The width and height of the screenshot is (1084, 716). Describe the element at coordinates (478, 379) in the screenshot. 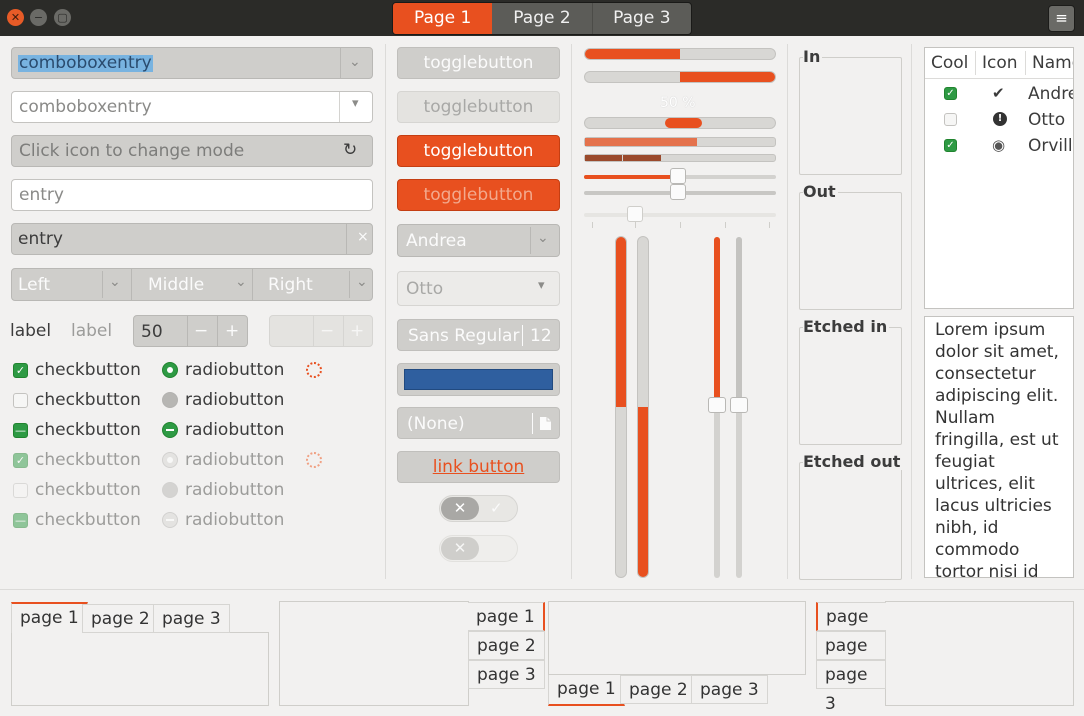

I see `color-button` at that location.